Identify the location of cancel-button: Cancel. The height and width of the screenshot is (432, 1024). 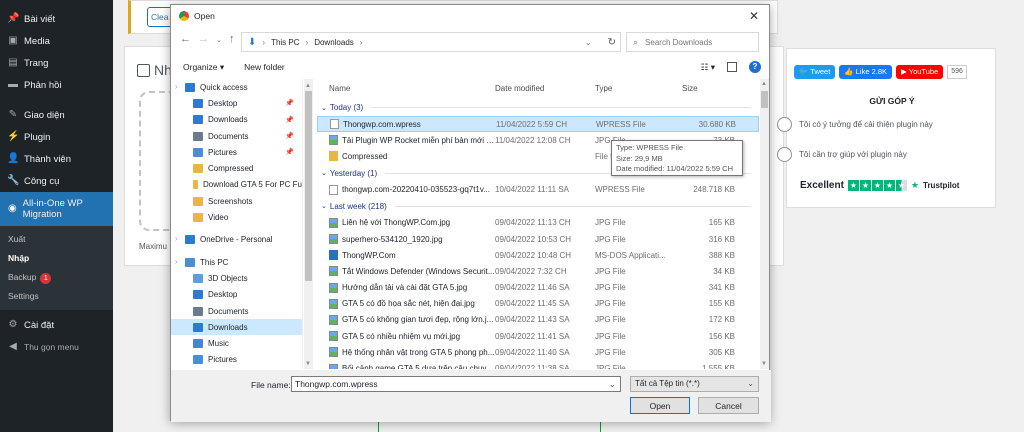
(728, 405).